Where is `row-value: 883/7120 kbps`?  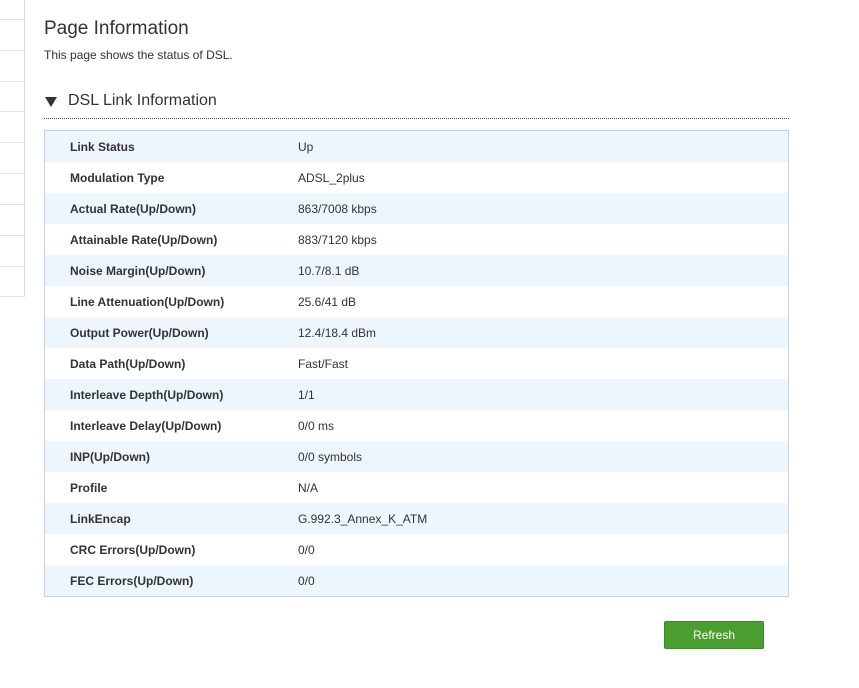 row-value: 883/7120 kbps is located at coordinates (337, 239).